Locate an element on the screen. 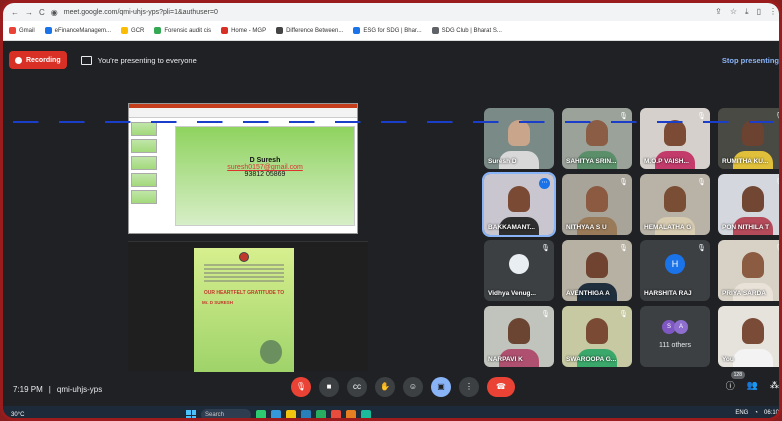 The height and width of the screenshot is (421, 782). clock-time: 7:19 PM is located at coordinates (28, 389).